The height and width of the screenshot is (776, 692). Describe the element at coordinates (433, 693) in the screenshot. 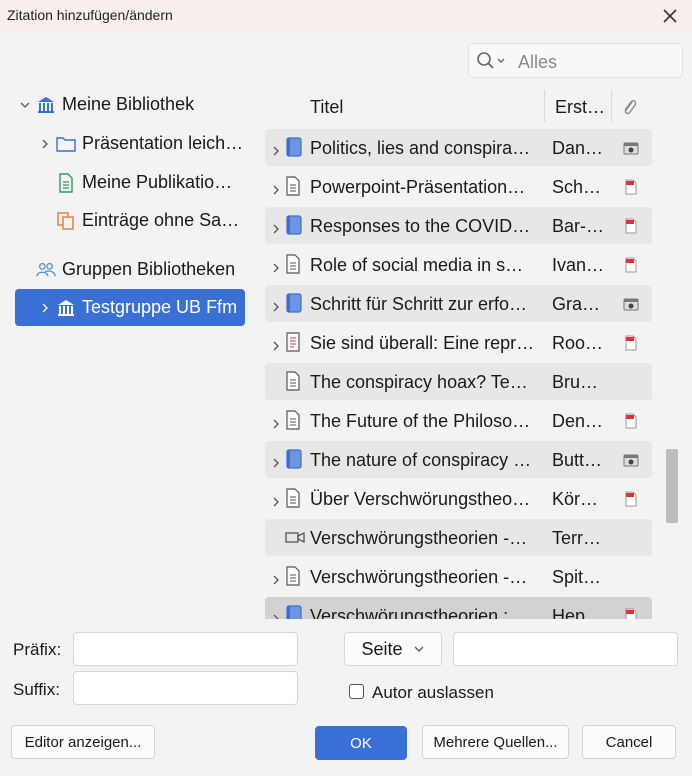

I see `omit-author-label: Autor auslassen` at that location.